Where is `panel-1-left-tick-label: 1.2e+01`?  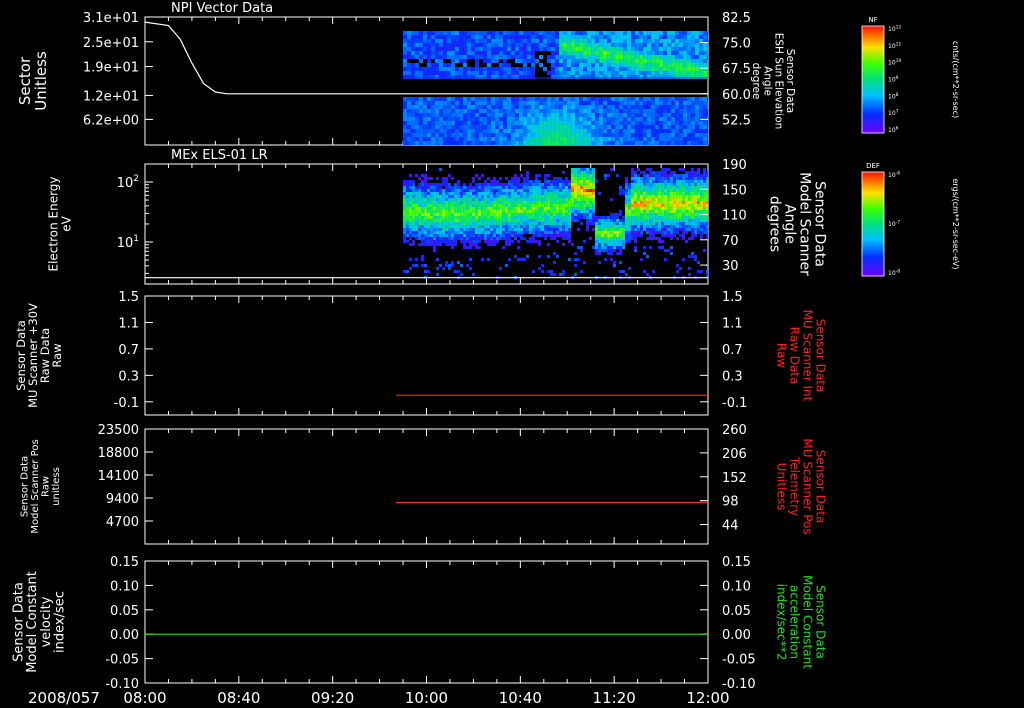
panel-1-left-tick-label: 1.2e+01 is located at coordinates (111, 96).